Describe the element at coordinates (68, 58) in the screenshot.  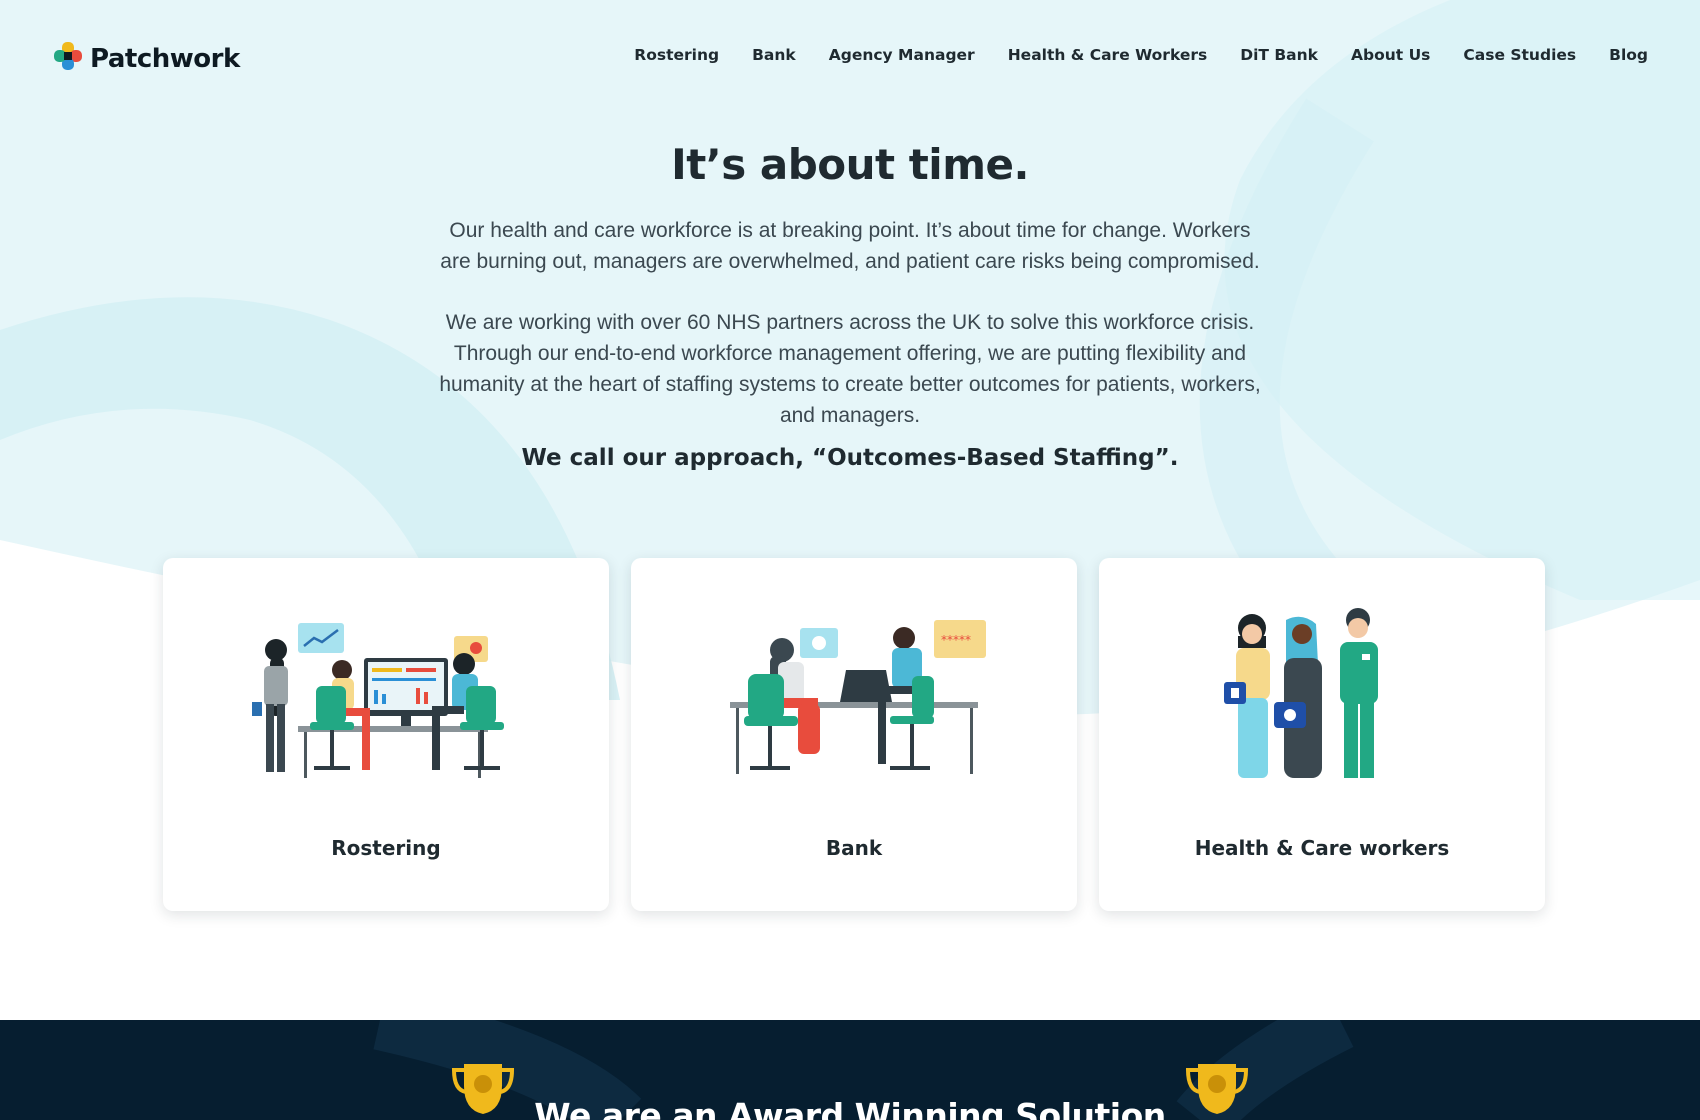
I see `patchwork-logo-icon` at that location.